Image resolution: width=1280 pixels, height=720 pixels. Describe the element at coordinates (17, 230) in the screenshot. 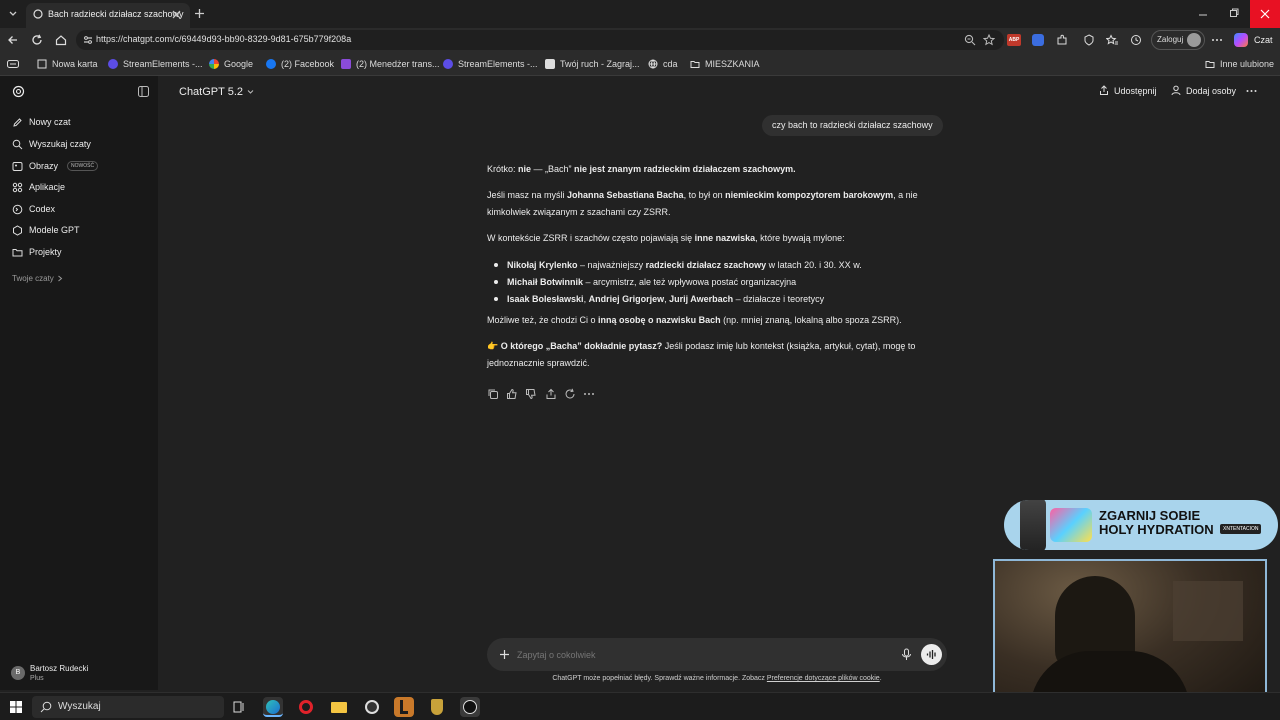

I see `gpt-models-icon` at that location.